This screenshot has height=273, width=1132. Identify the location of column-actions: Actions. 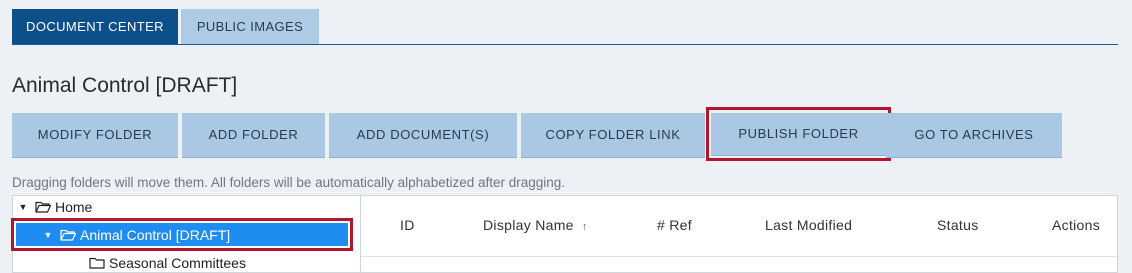
(1076, 225).